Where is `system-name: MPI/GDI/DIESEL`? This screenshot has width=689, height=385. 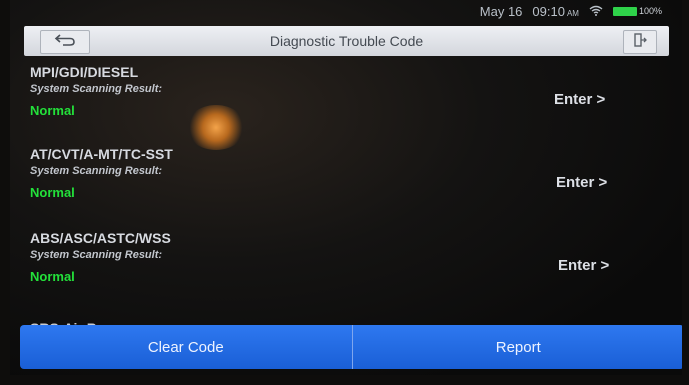
system-name: MPI/GDI/DIESEL is located at coordinates (84, 72).